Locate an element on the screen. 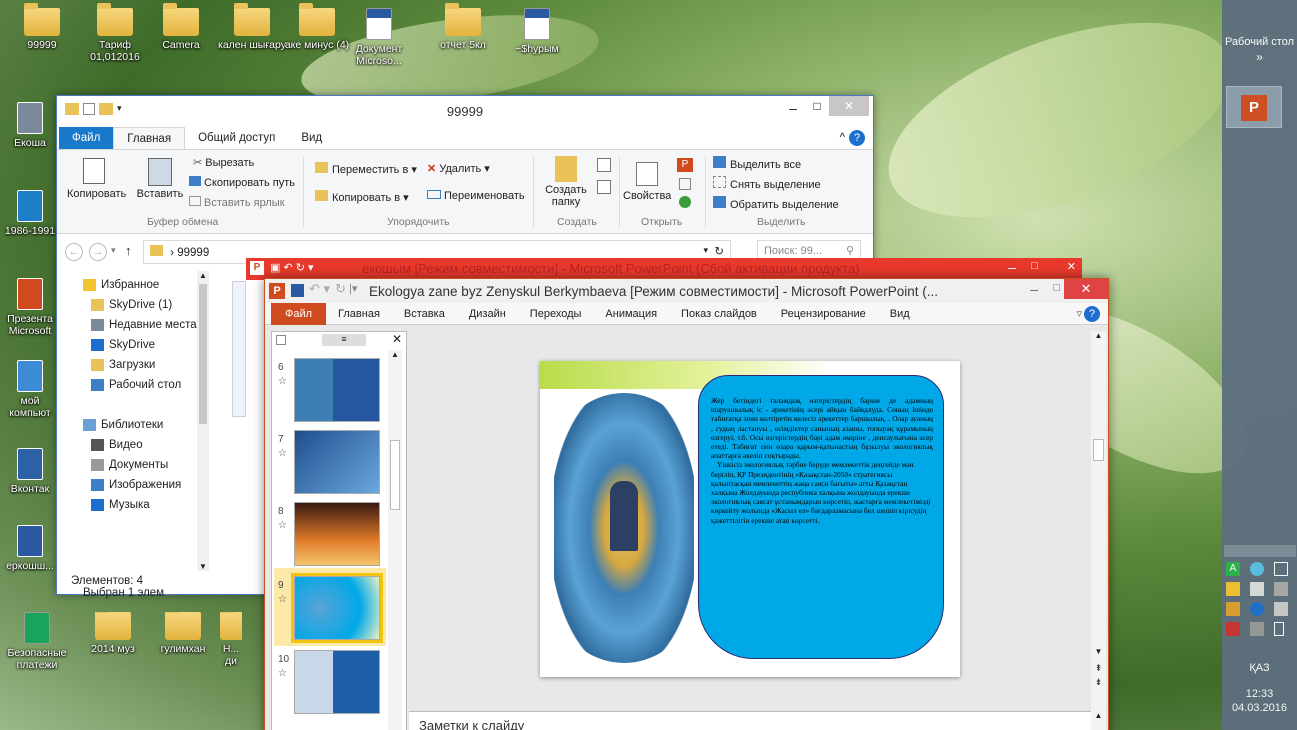 The height and width of the screenshot is (730, 1297). desktop-icon-8: ~$һурым is located at coordinates (537, 31).